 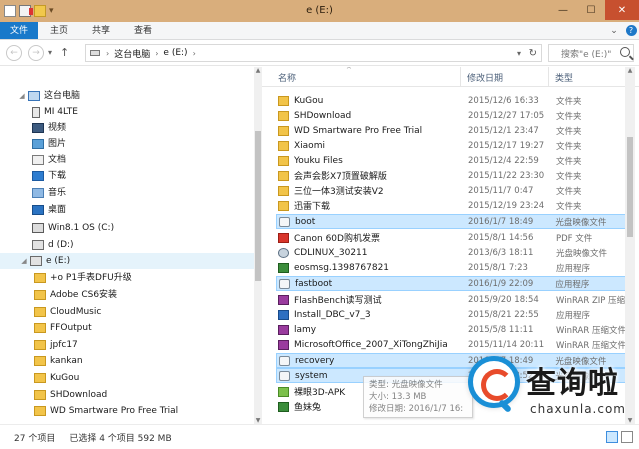 What do you see at coordinates (630, 245) in the screenshot?
I see `file-list-scrollbar: ▲ ▼` at bounding box center [630, 245].